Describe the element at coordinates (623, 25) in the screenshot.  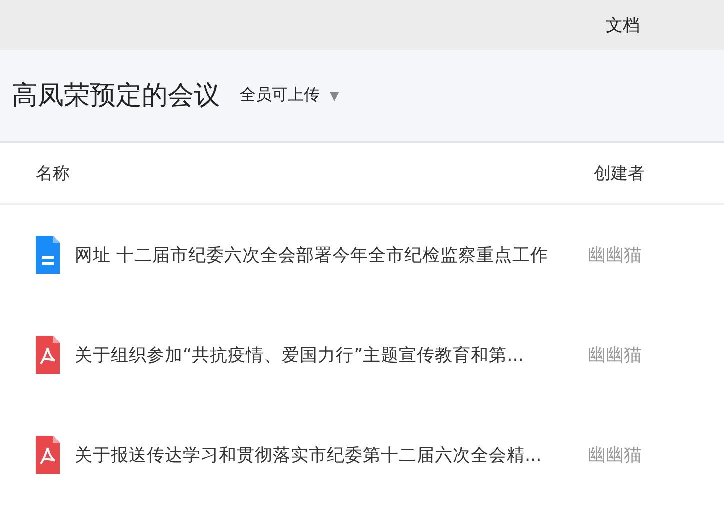
I see `documents-tab: 文档` at that location.